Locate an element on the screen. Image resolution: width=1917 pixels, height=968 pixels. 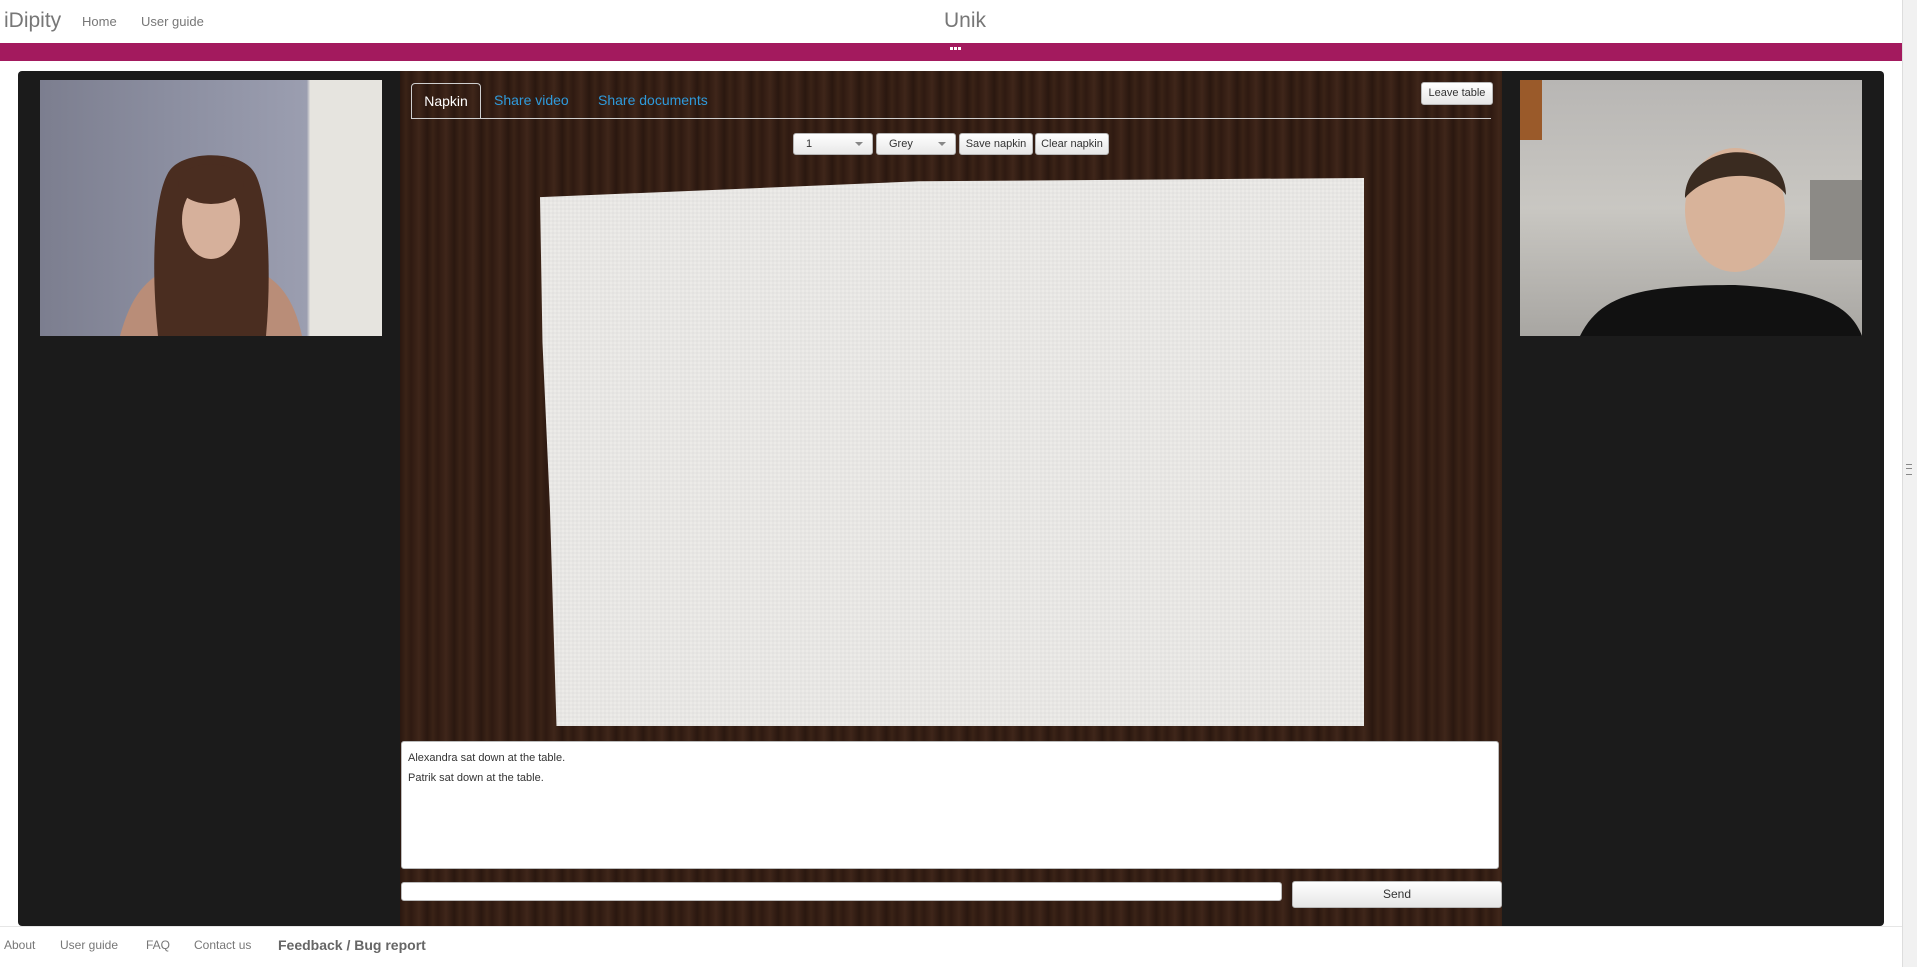
footer-feedback: Feedback / Bug report is located at coordinates (352, 945).